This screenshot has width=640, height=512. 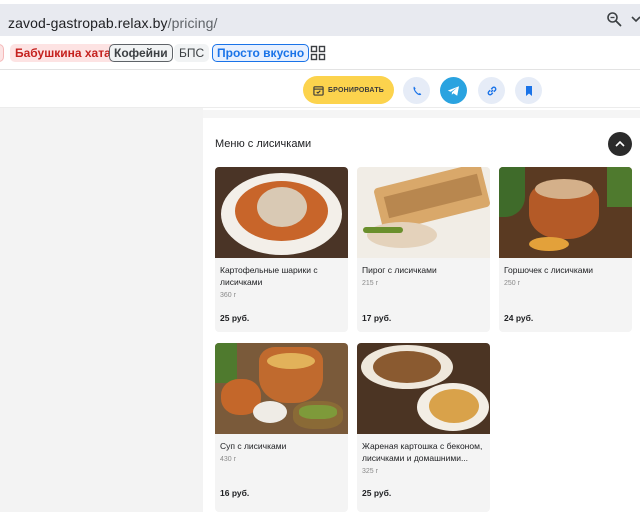 I want to click on panel-top-strip, so click(x=421, y=114).